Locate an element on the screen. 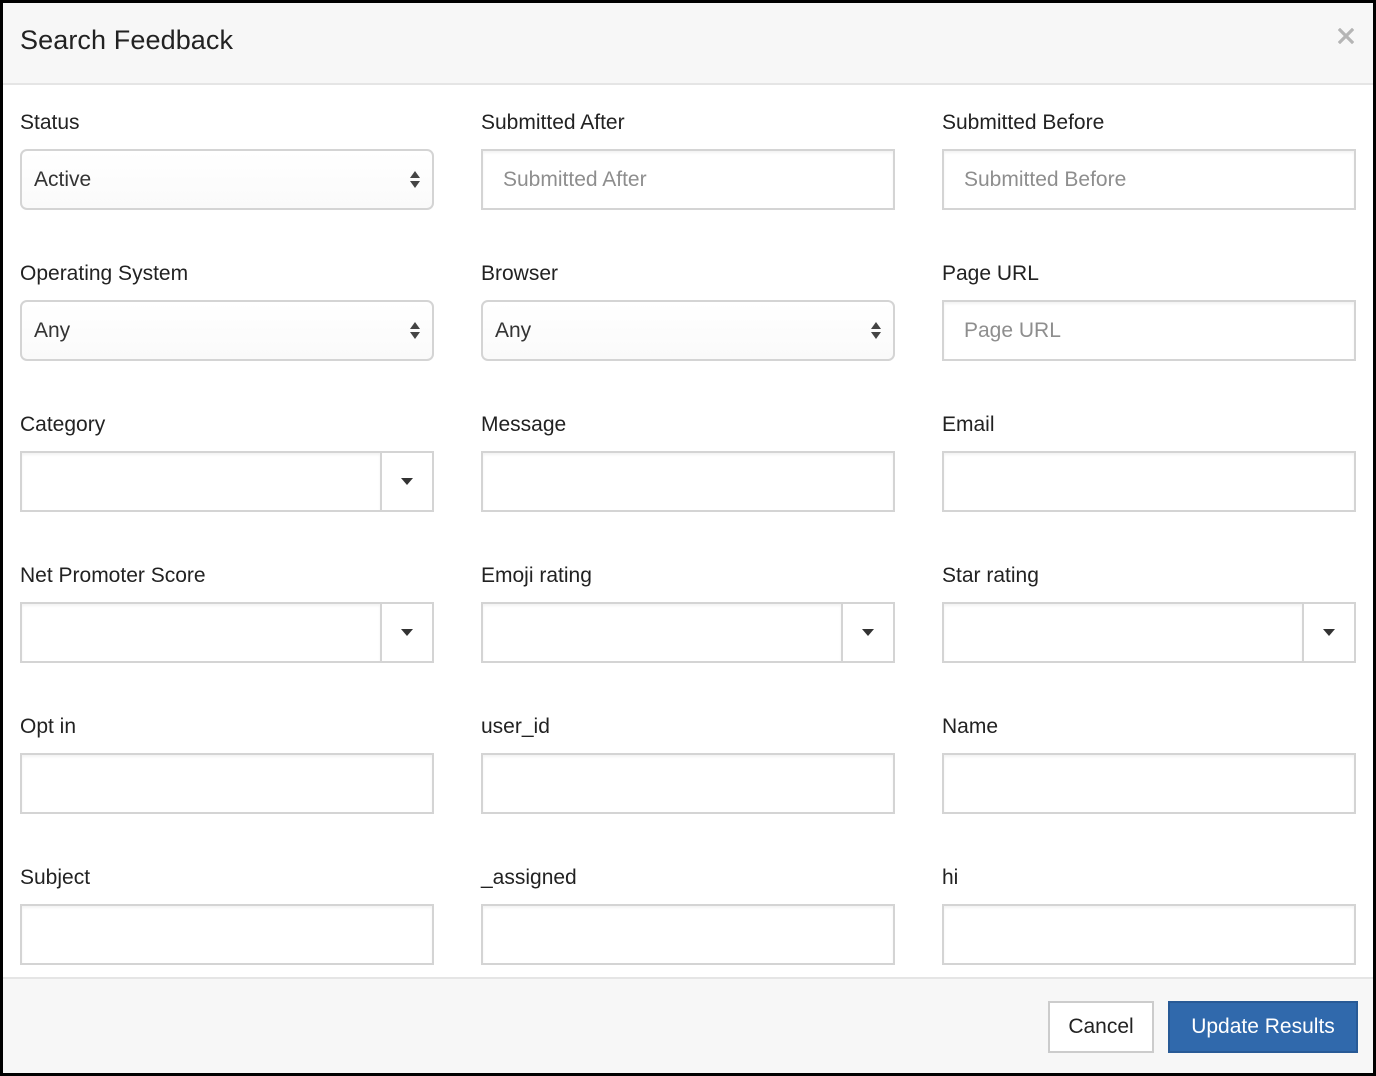 The image size is (1376, 1076). star-rating-combobox is located at coordinates (1149, 632).